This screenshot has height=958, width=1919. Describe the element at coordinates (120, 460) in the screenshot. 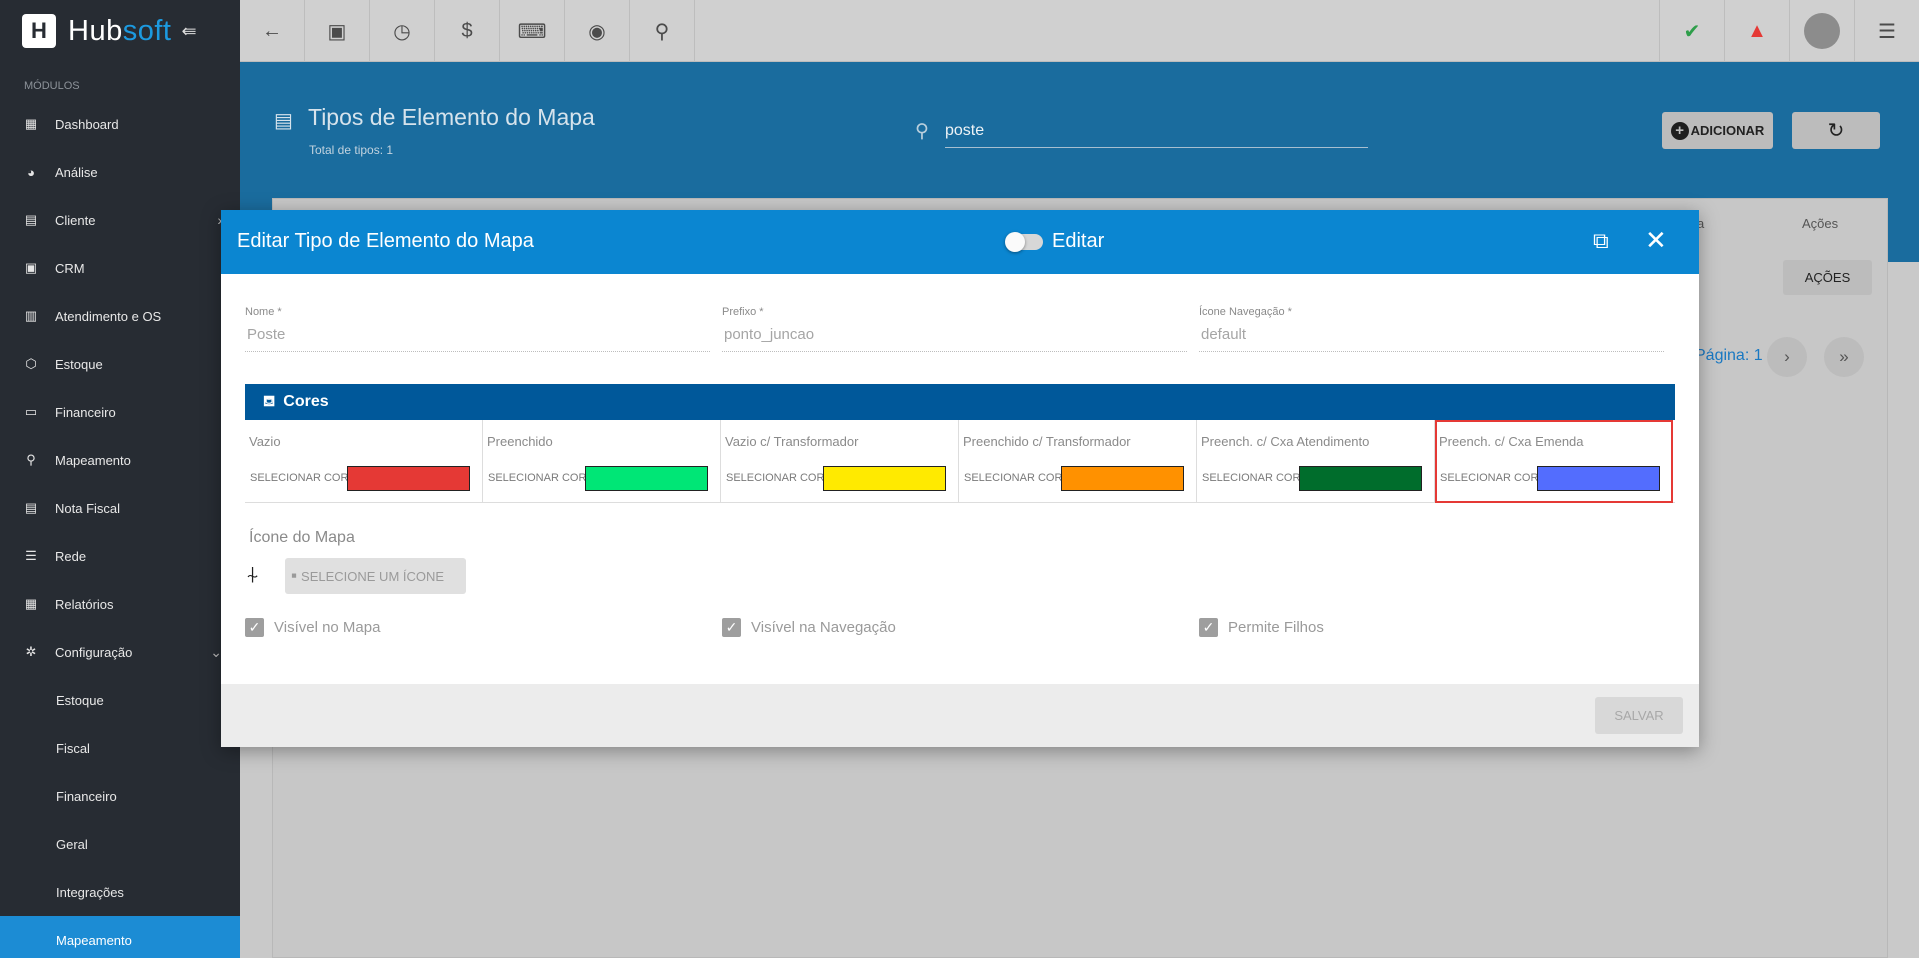

I see `sidebar-item-mapeamento: ⚲ Mapeamento` at that location.